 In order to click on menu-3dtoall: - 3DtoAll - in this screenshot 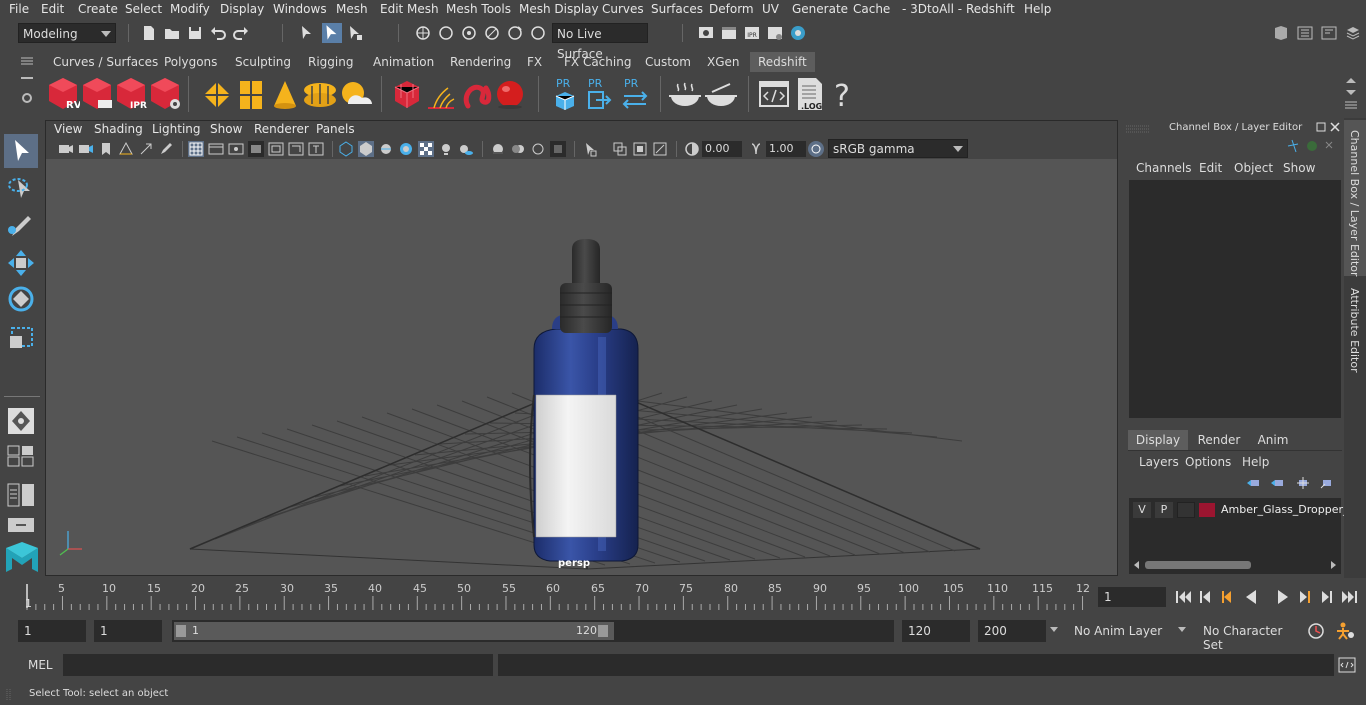, I will do `click(932, 9)`.